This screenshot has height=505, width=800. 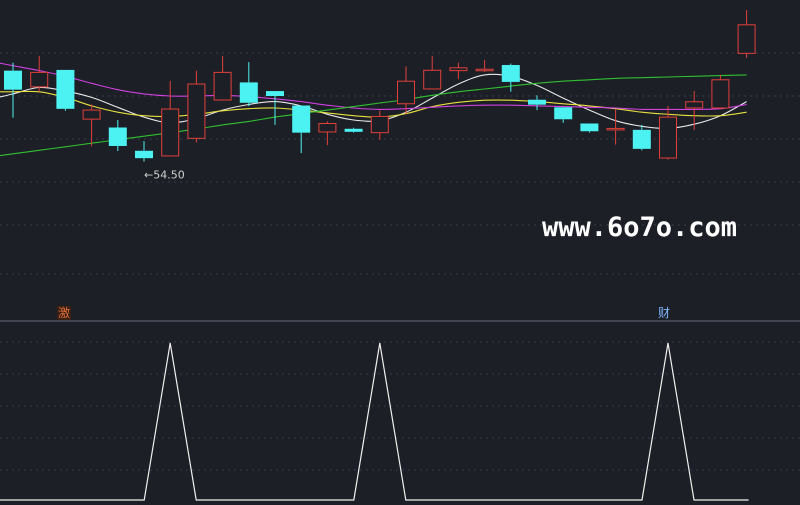 What do you see at coordinates (64, 313) in the screenshot?
I see `signal-label-ji: 激` at bounding box center [64, 313].